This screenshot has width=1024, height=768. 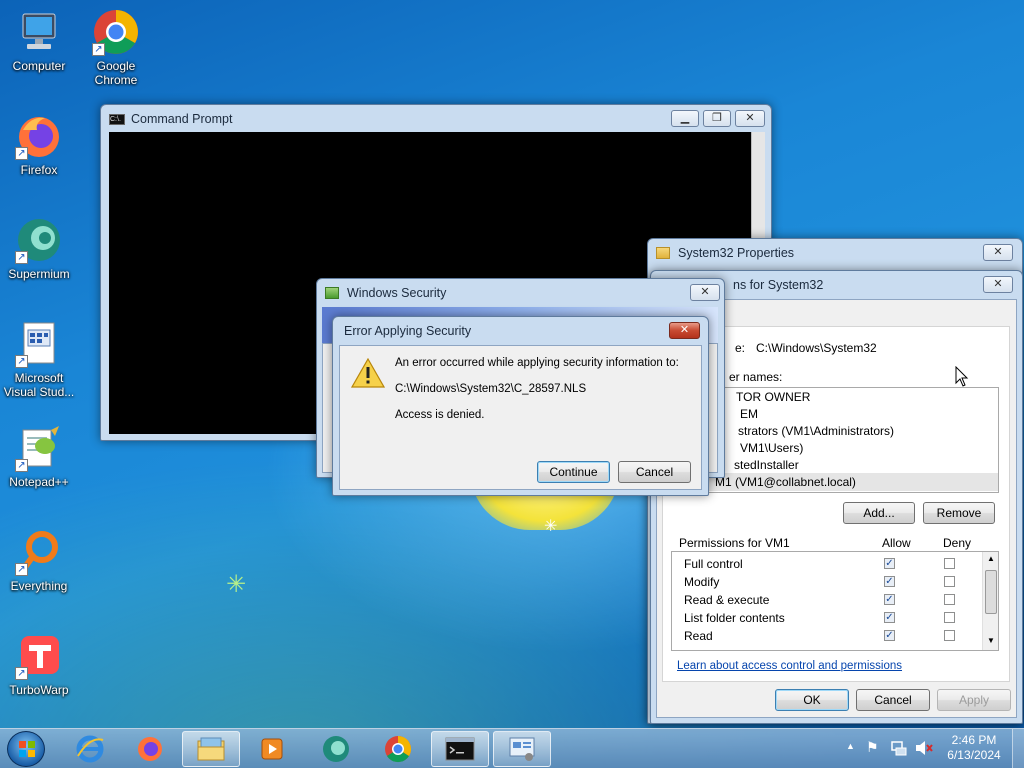 I want to click on scroll-thumb, so click(x=991, y=592).